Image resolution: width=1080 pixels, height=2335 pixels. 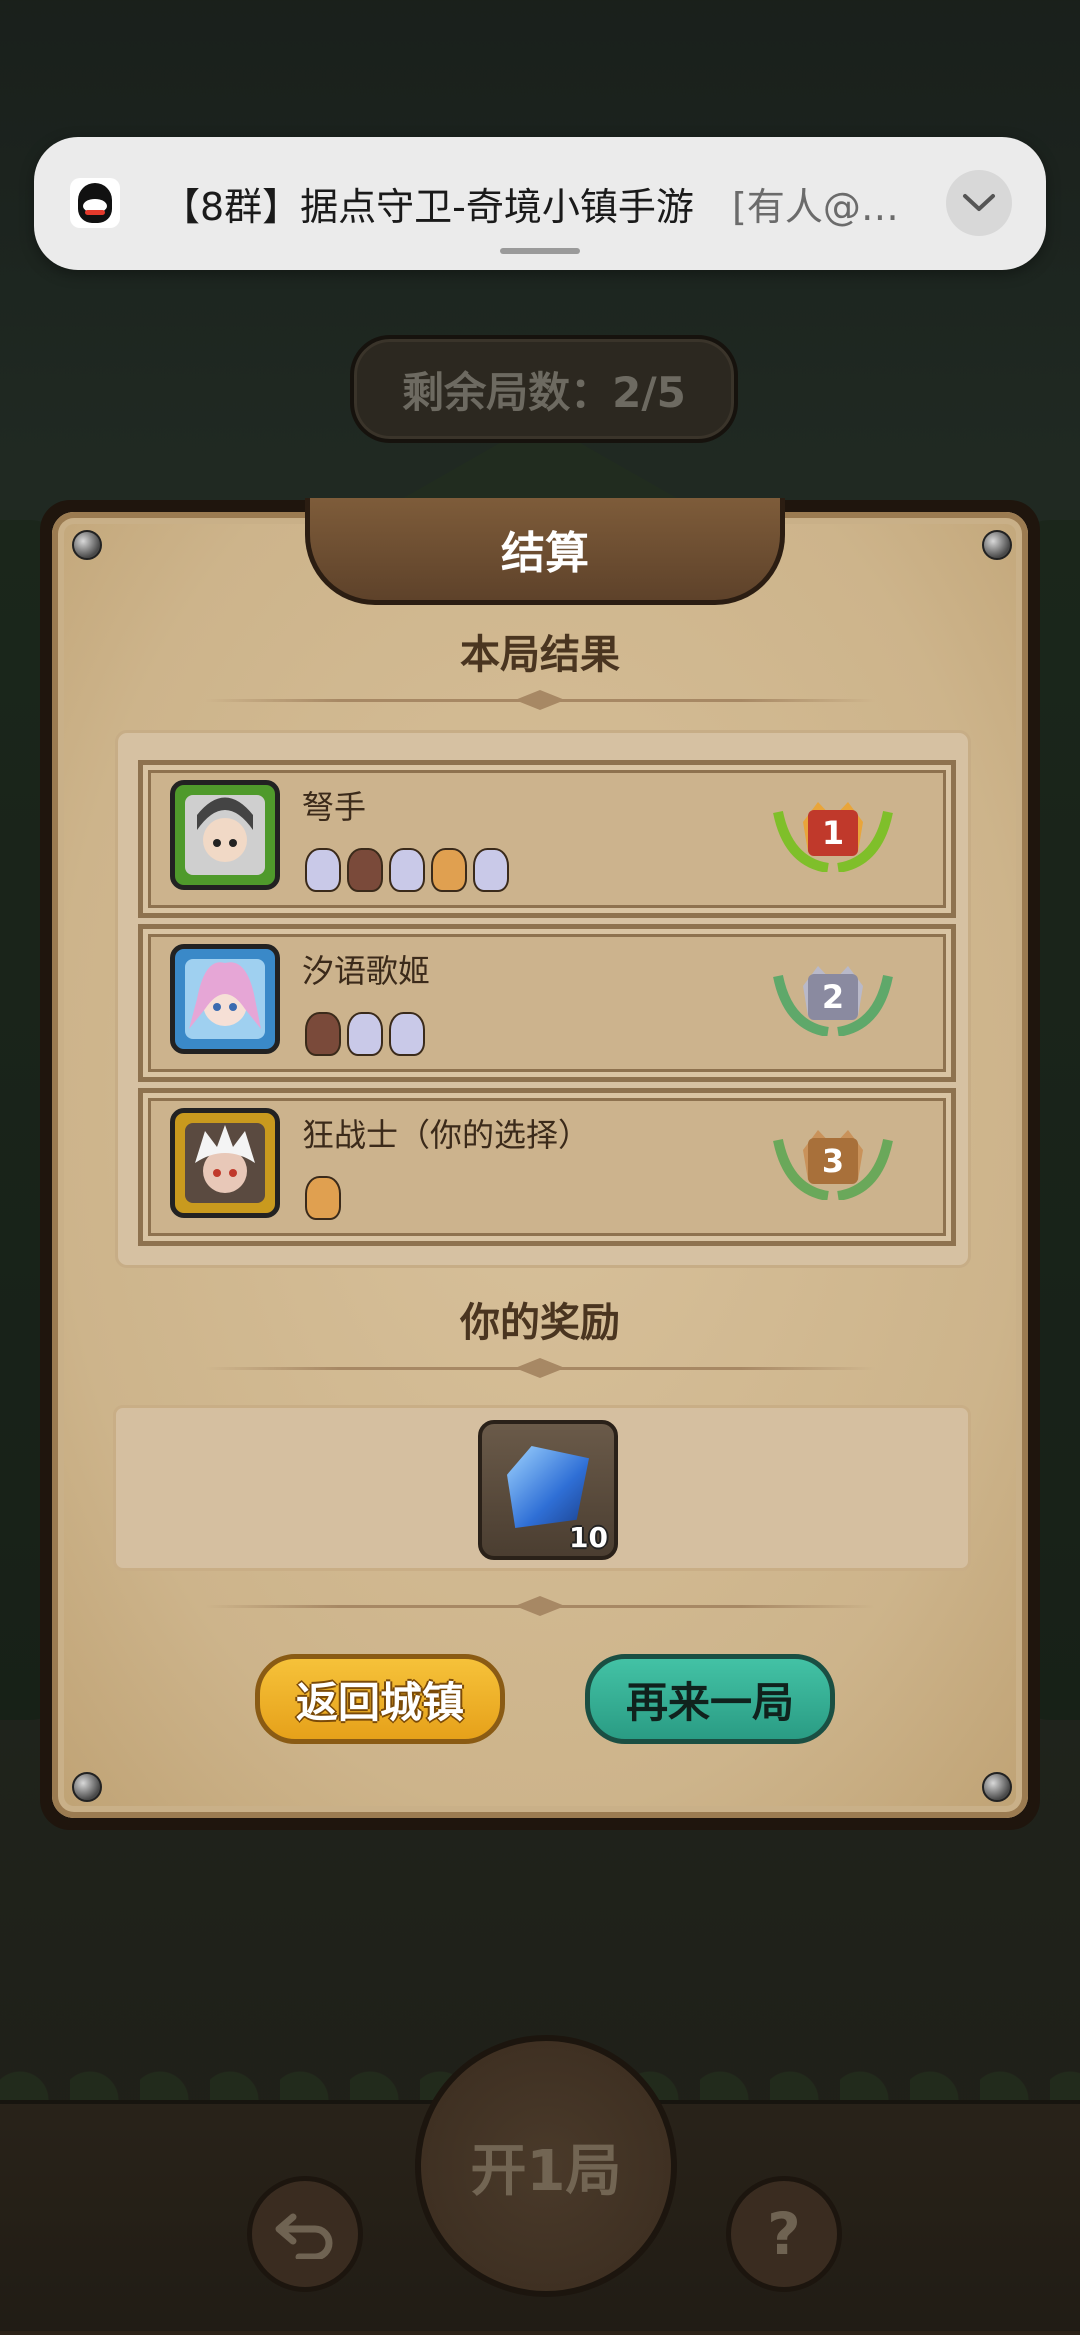 What do you see at coordinates (334, 807) in the screenshot?
I see `hero-name: 弩手` at bounding box center [334, 807].